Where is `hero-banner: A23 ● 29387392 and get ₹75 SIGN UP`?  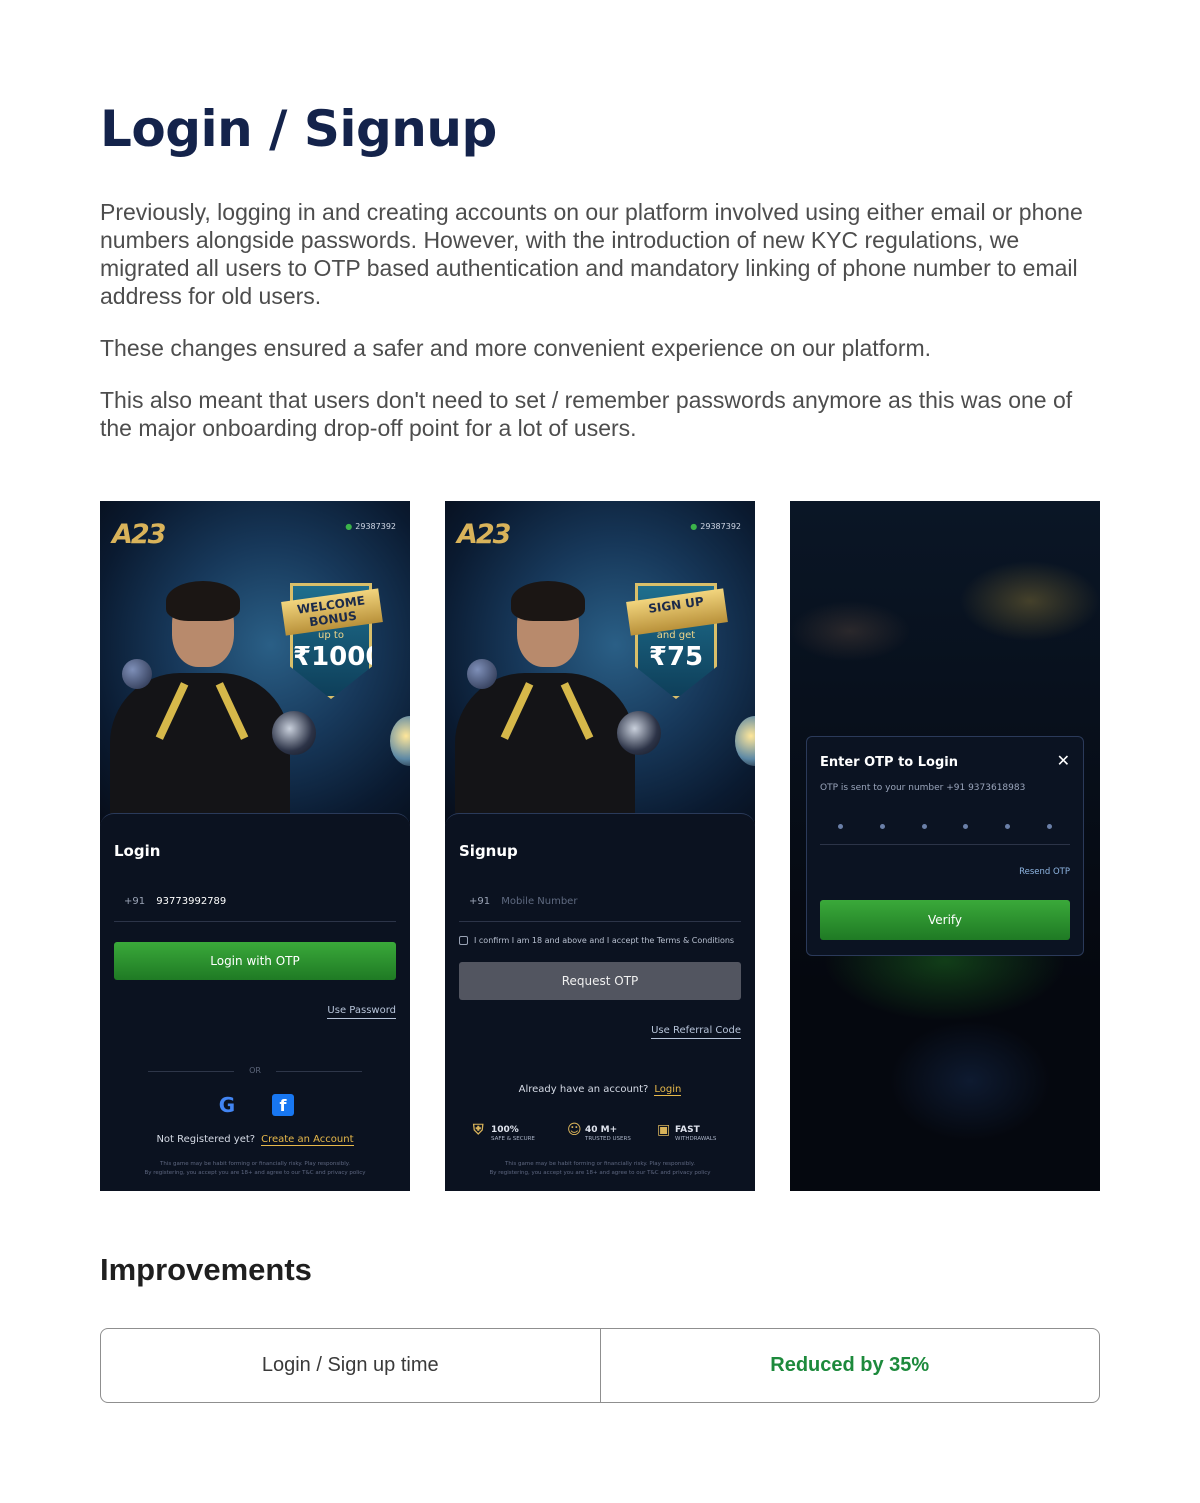 hero-banner: A23 ● 29387392 and get ₹75 SIGN UP is located at coordinates (600, 667).